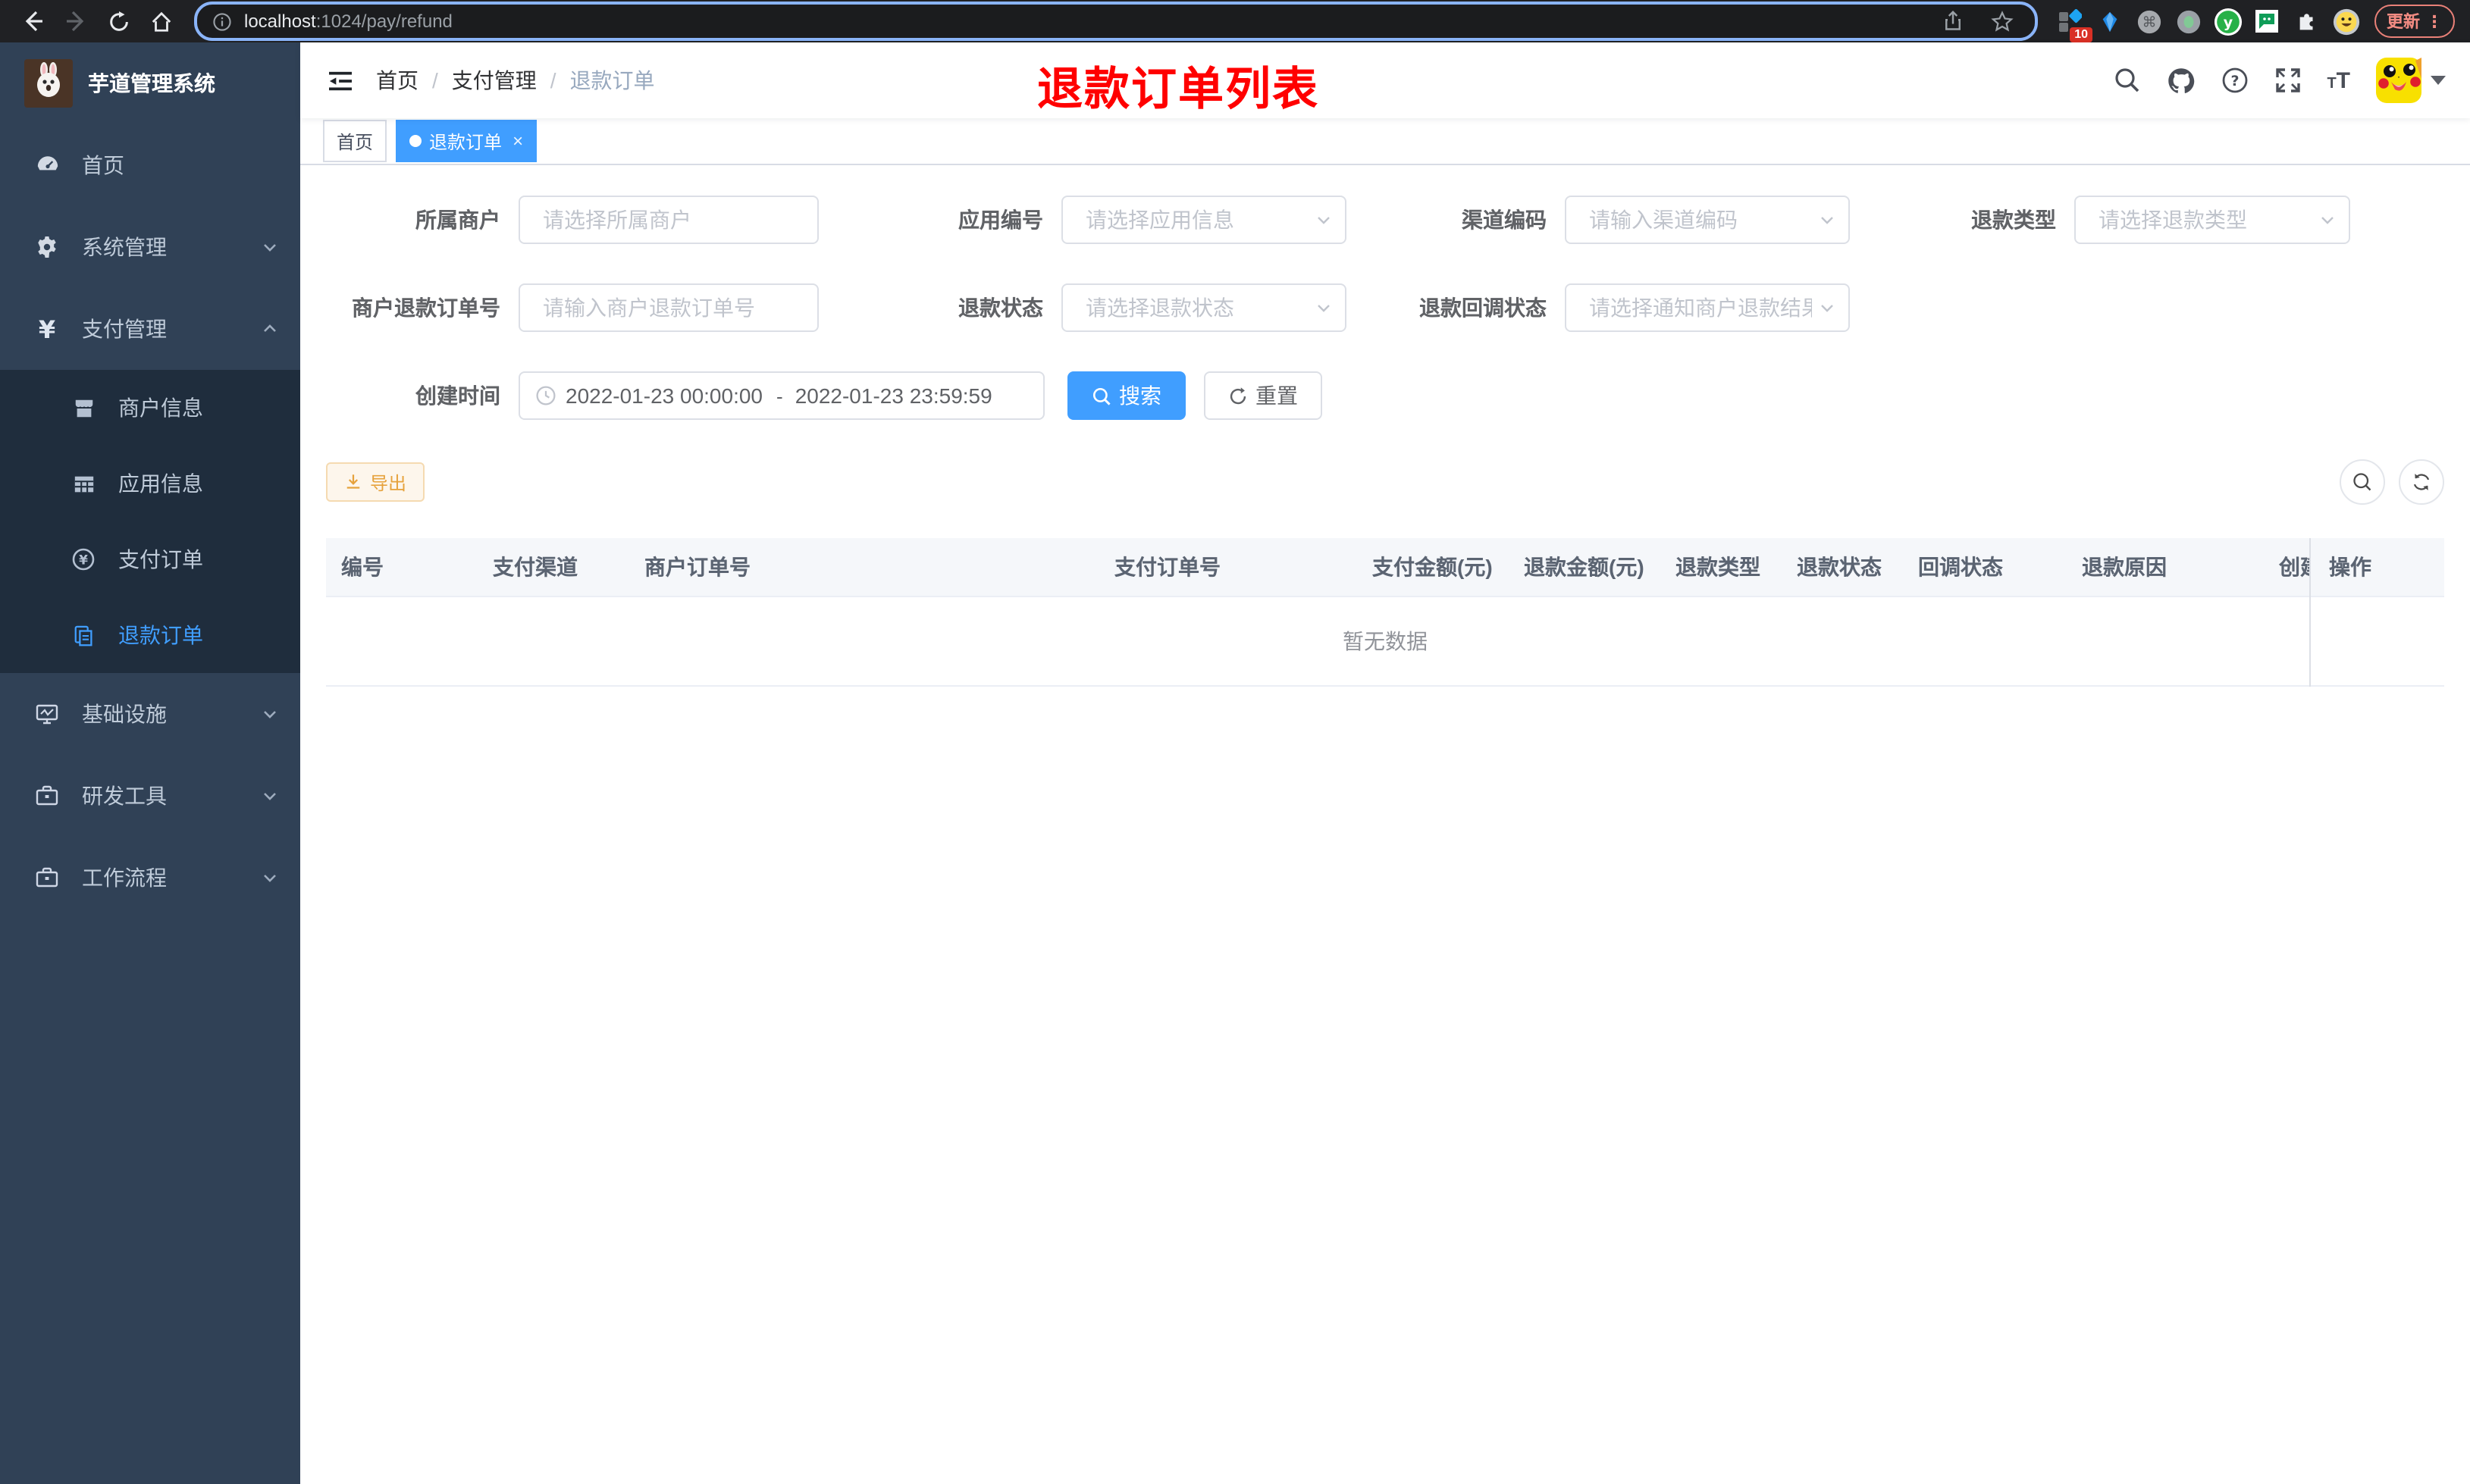  I want to click on bookmark-star-icon, so click(2001, 21).